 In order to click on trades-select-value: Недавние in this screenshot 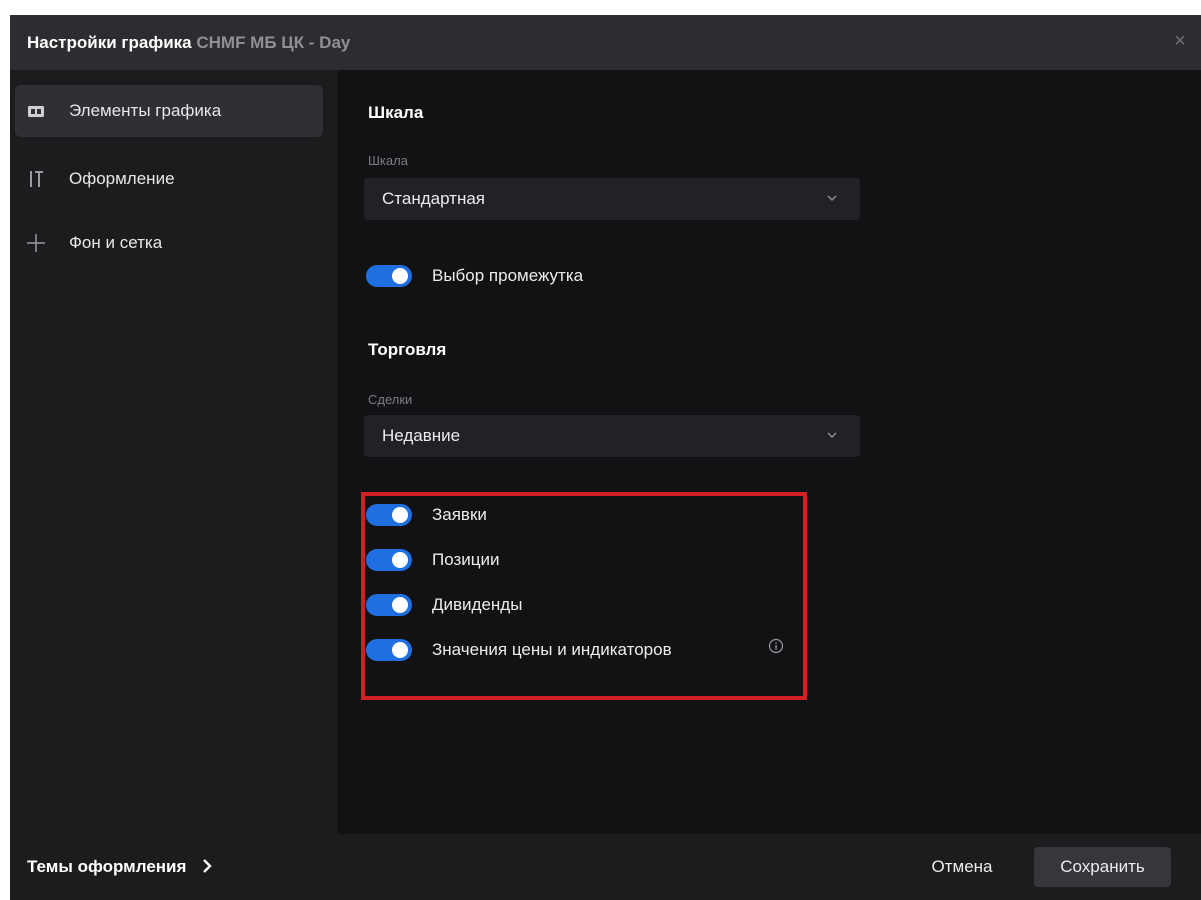, I will do `click(421, 435)`.